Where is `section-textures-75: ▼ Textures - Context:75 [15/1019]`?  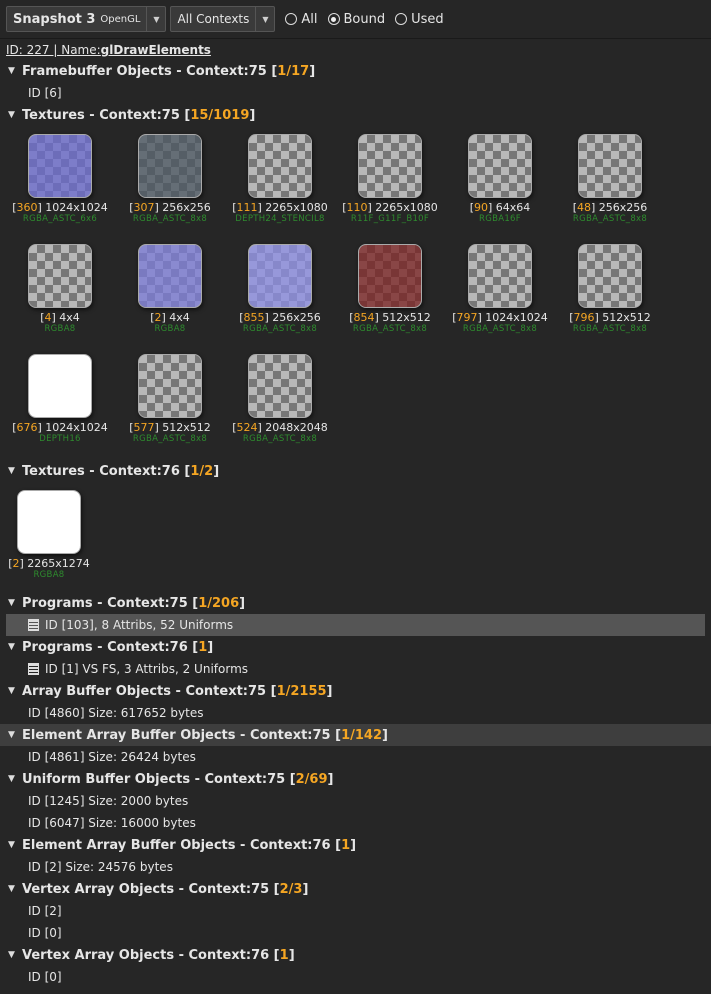 section-textures-75: ▼ Textures - Context:75 [15/1019] is located at coordinates (355, 115).